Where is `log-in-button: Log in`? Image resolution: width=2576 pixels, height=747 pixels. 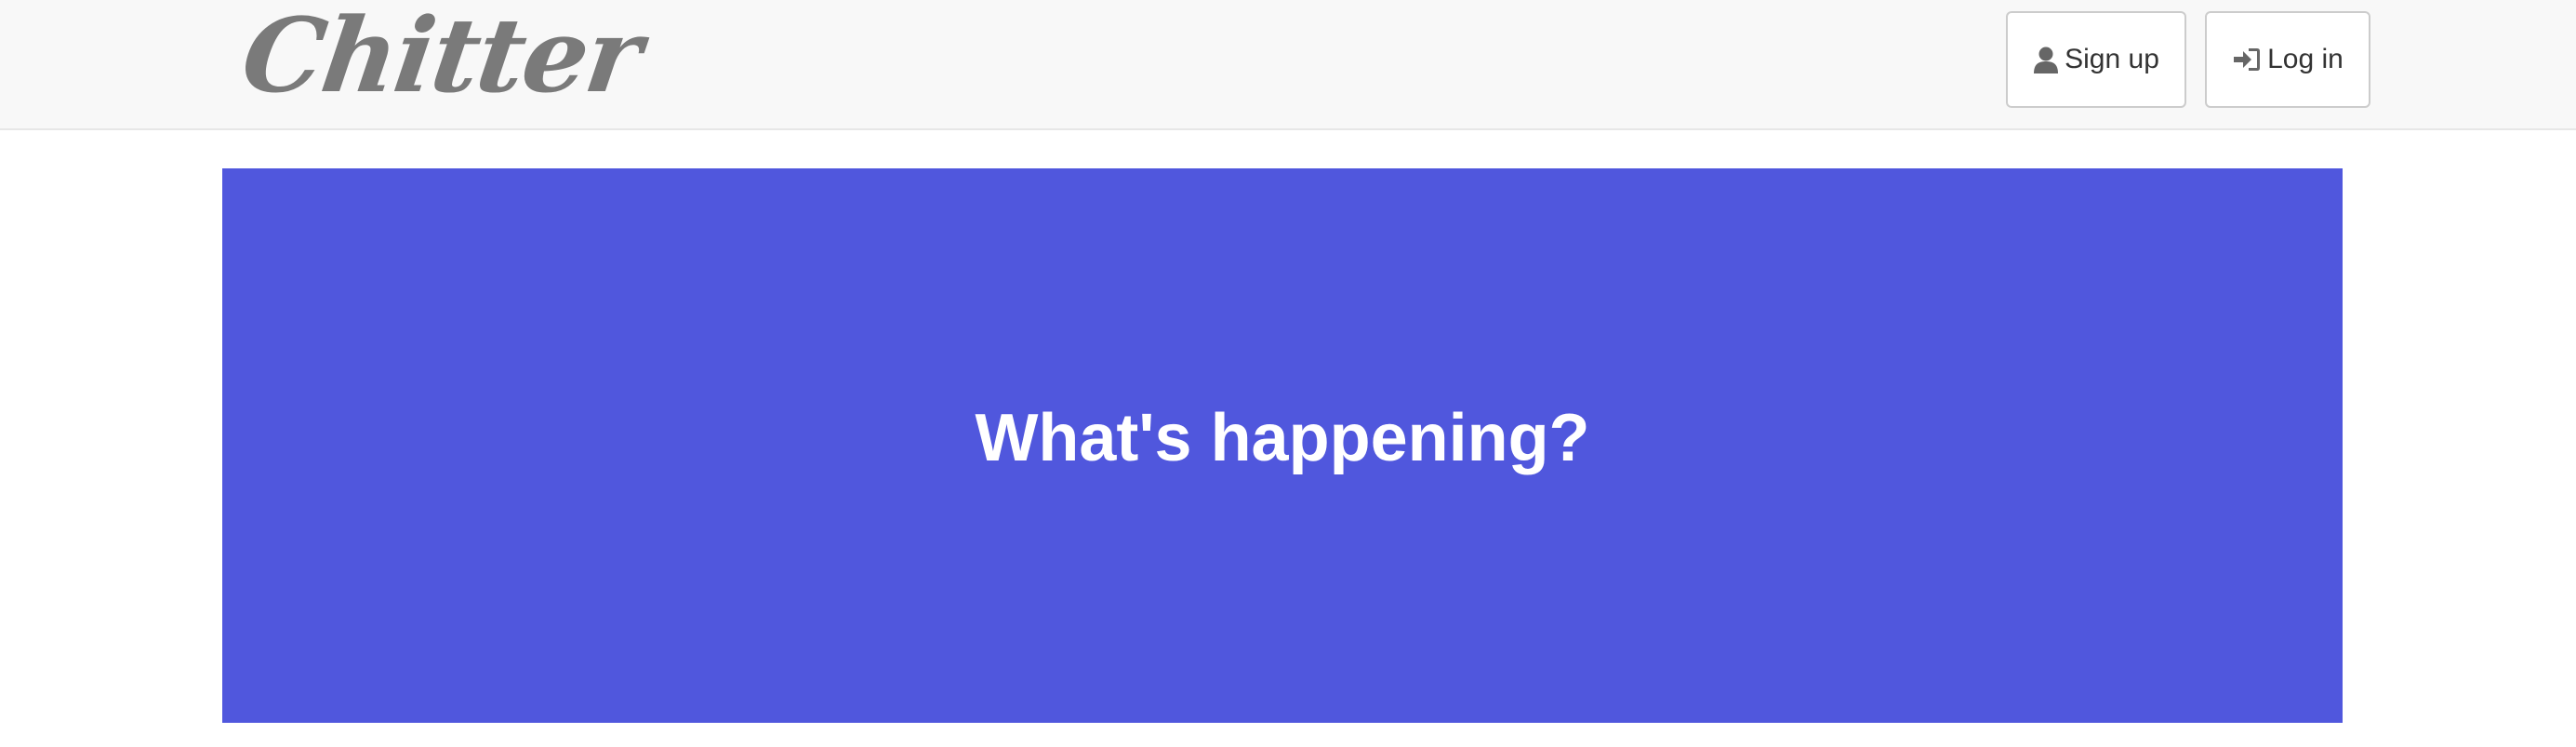 log-in-button: Log in is located at coordinates (2287, 60).